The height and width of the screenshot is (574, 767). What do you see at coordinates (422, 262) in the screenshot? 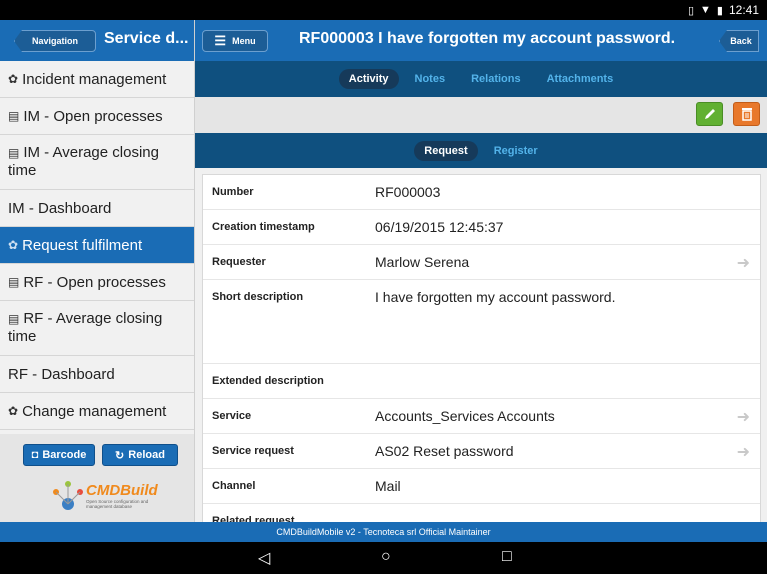
I see `field-value: Marlow Serena` at bounding box center [422, 262].